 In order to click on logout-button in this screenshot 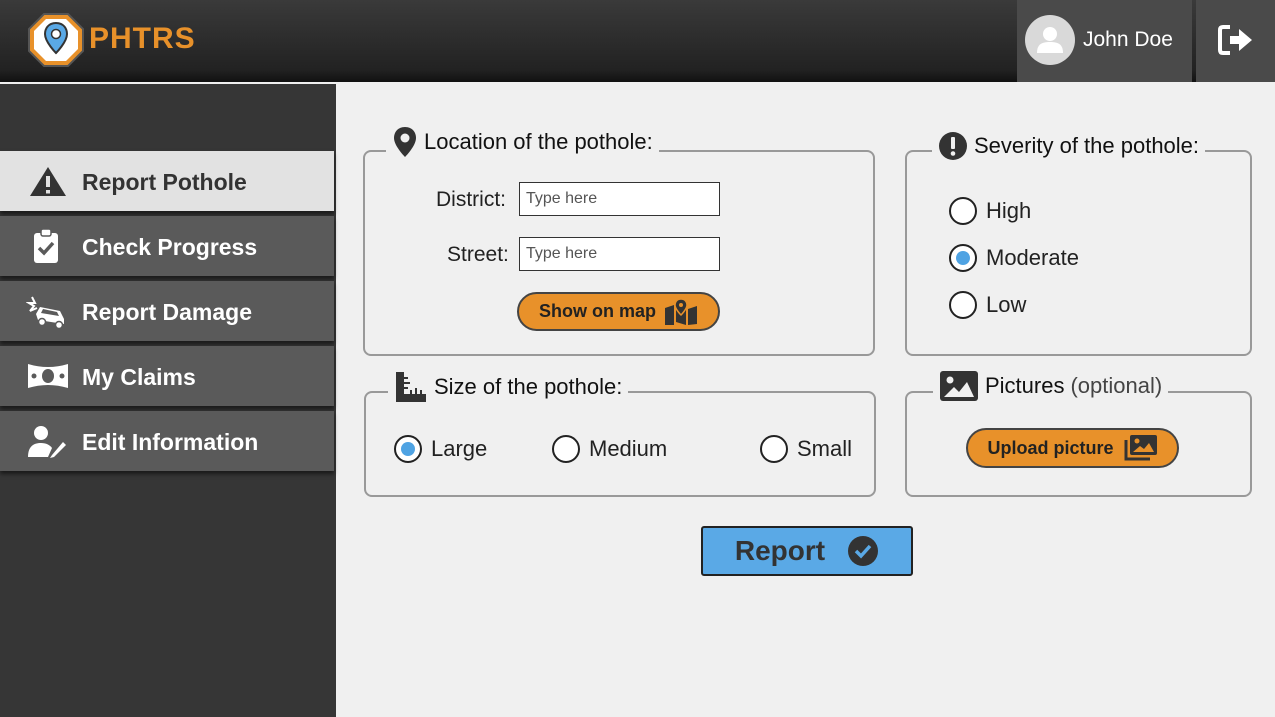, I will do `click(1235, 41)`.